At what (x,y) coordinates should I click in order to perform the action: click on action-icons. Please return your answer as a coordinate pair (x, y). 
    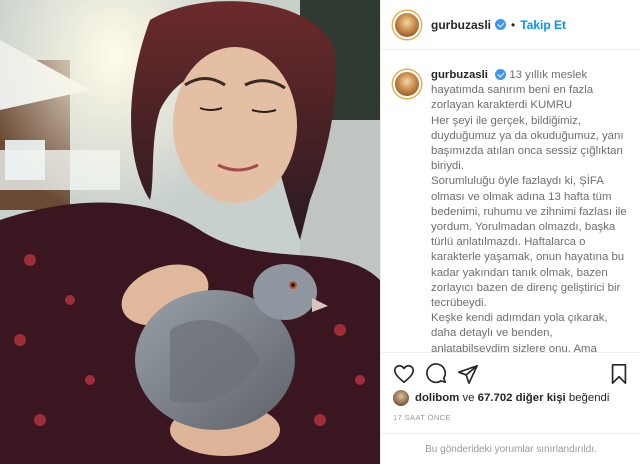
    Looking at the image, I should click on (511, 374).